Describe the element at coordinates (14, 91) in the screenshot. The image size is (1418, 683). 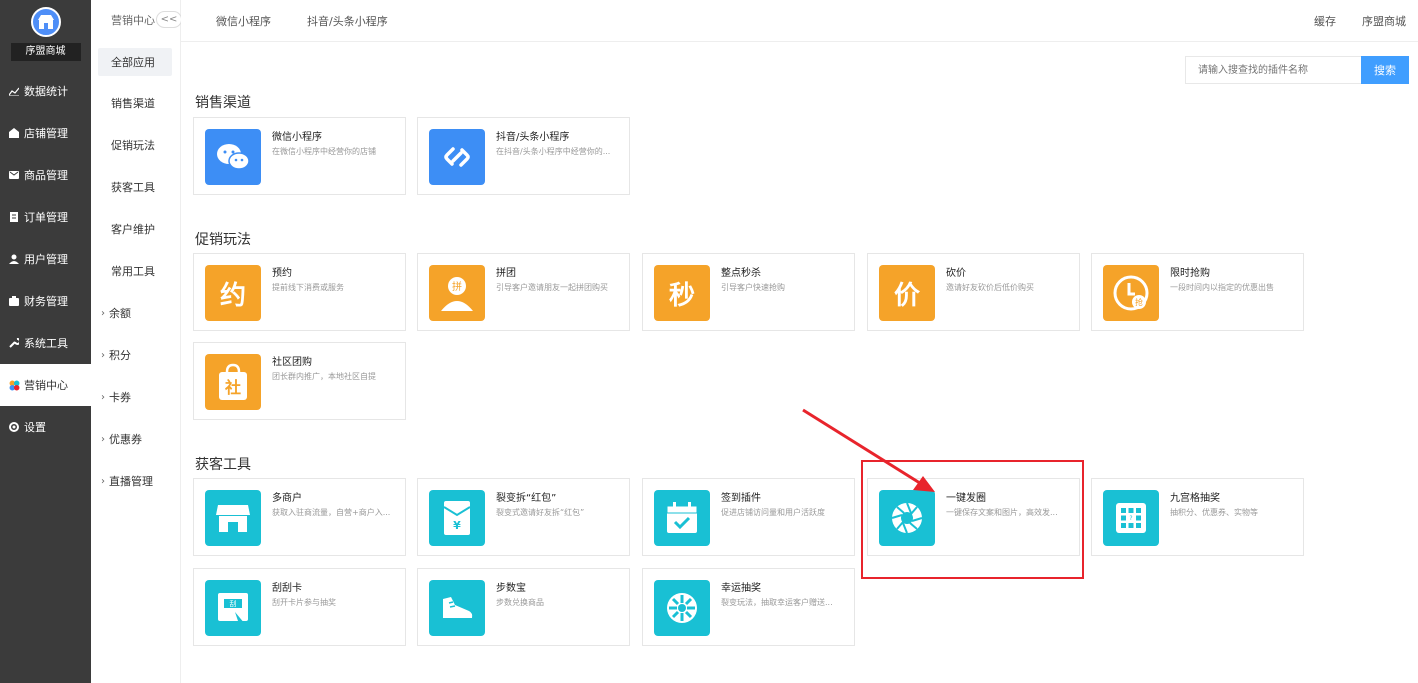
I see `chart-icon` at that location.